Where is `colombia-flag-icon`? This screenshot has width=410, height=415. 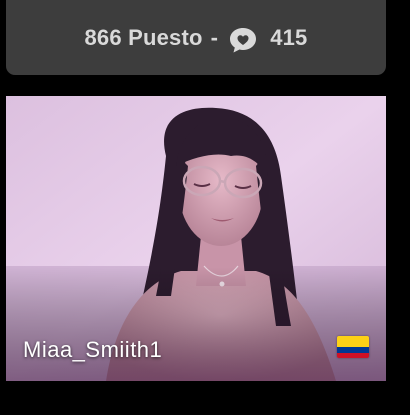 colombia-flag-icon is located at coordinates (353, 347).